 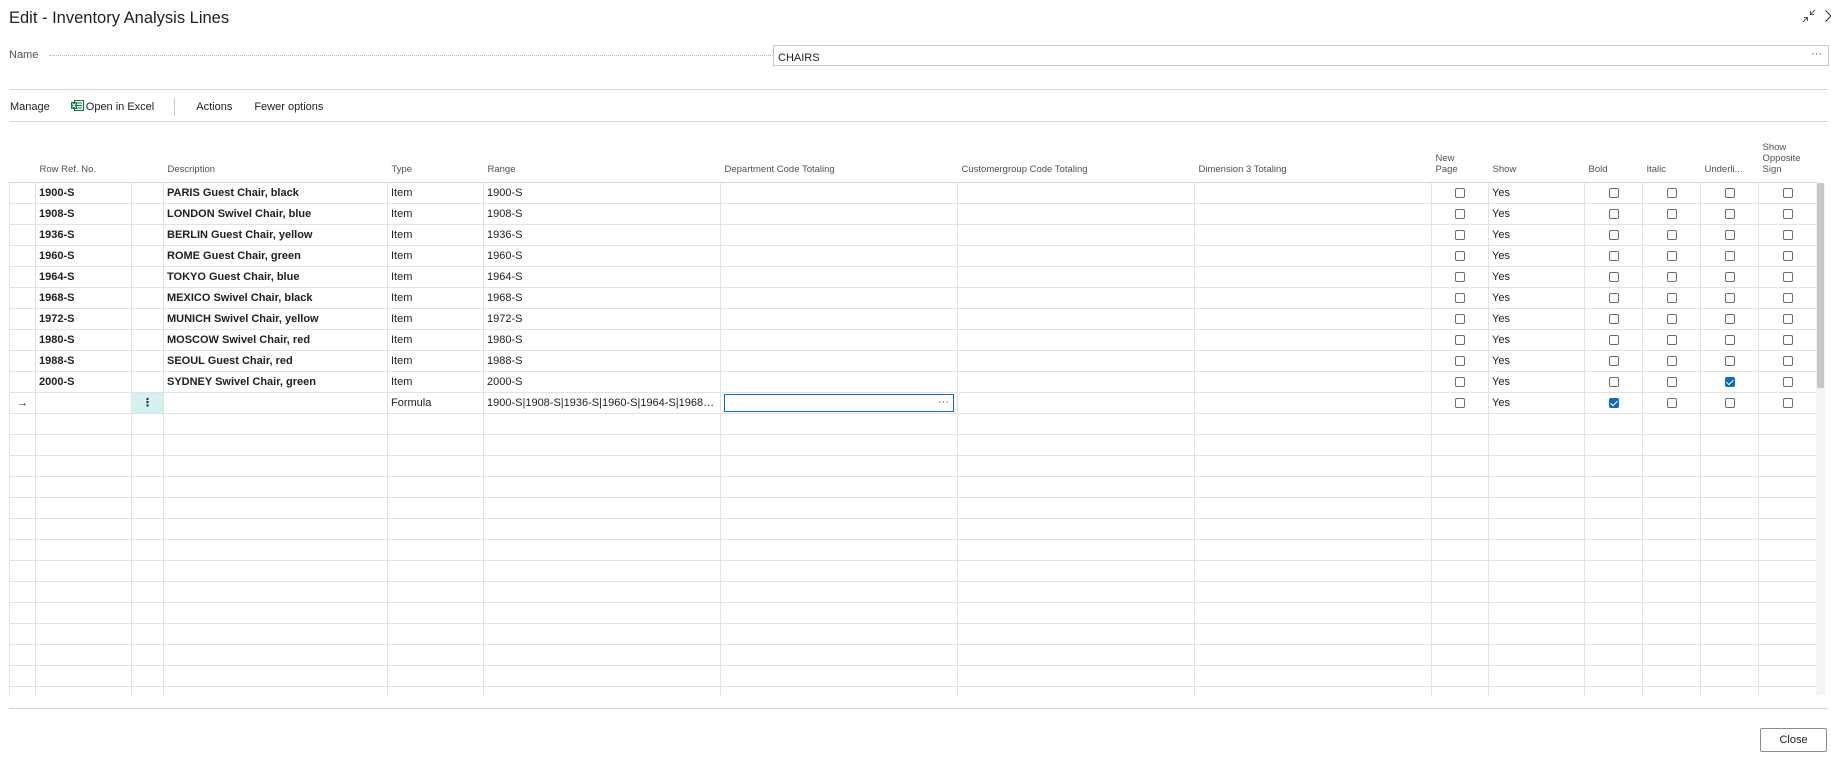 I want to click on row-ref-no-cell: 1988-S, so click(x=83, y=361).